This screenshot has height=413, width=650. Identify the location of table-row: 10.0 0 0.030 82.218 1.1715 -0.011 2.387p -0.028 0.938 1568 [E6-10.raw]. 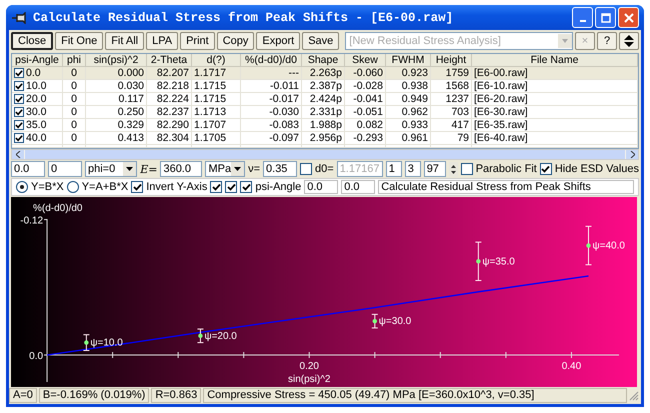
(325, 86).